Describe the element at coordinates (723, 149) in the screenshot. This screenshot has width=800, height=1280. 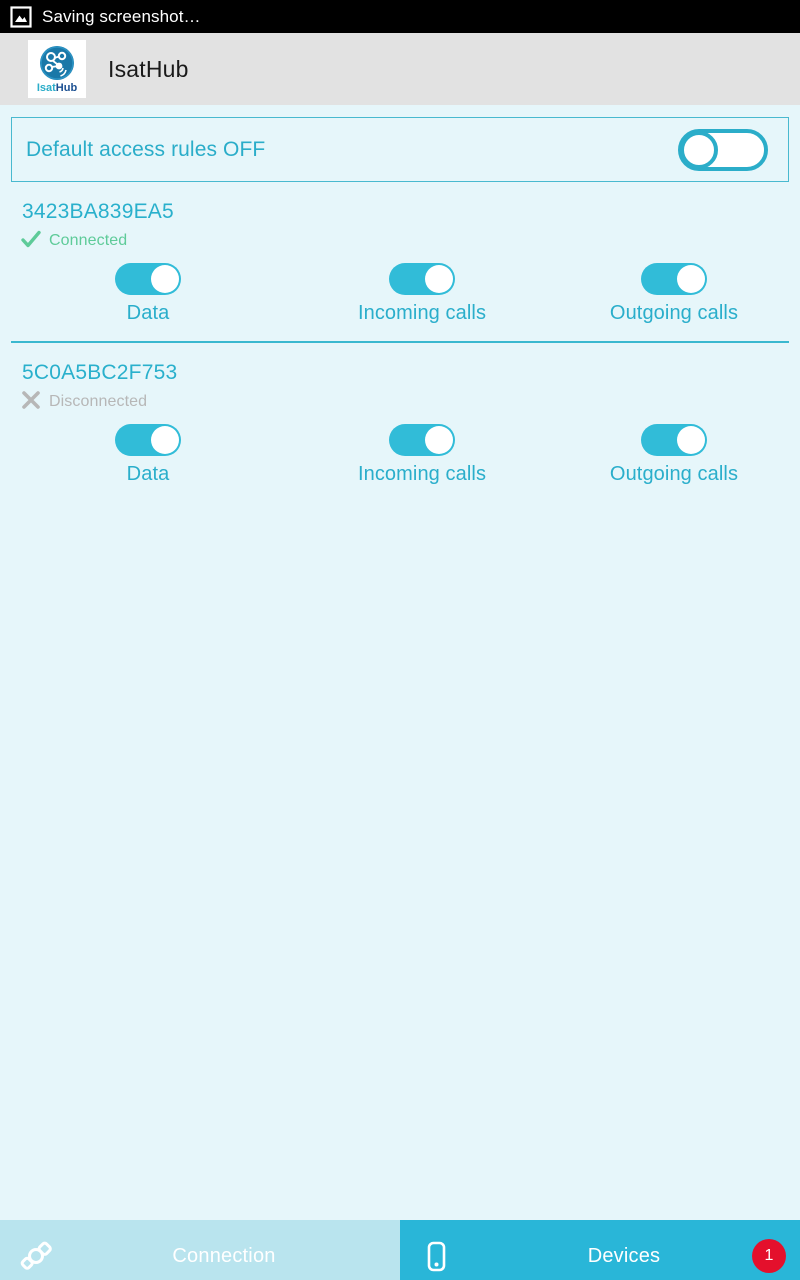
I see `default-access-rules-toggle` at that location.